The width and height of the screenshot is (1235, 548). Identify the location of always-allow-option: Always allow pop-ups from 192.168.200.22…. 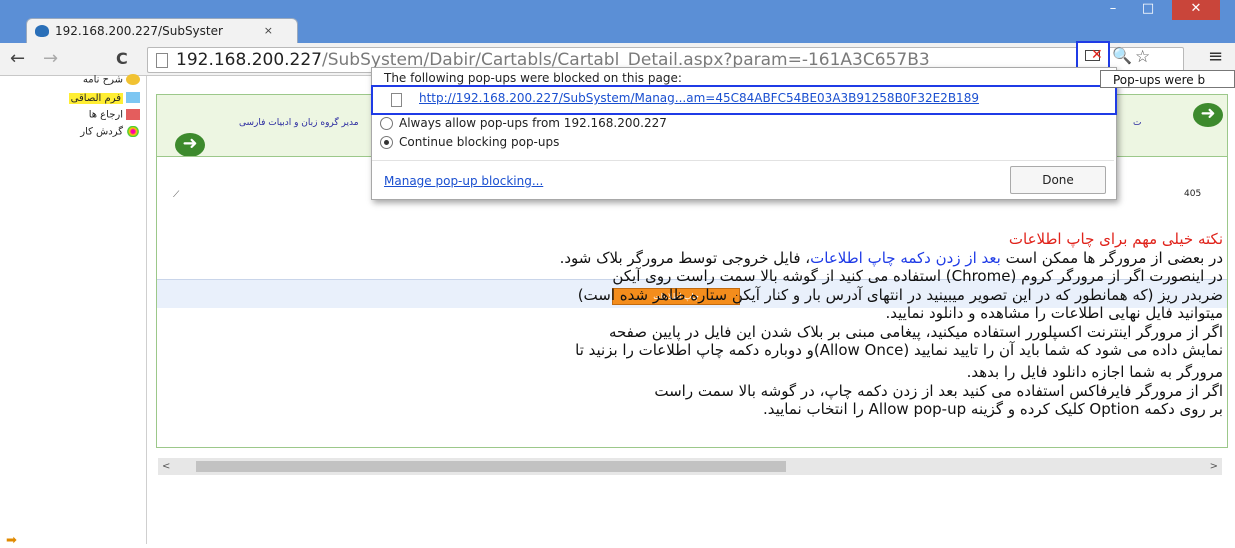
(523, 123).